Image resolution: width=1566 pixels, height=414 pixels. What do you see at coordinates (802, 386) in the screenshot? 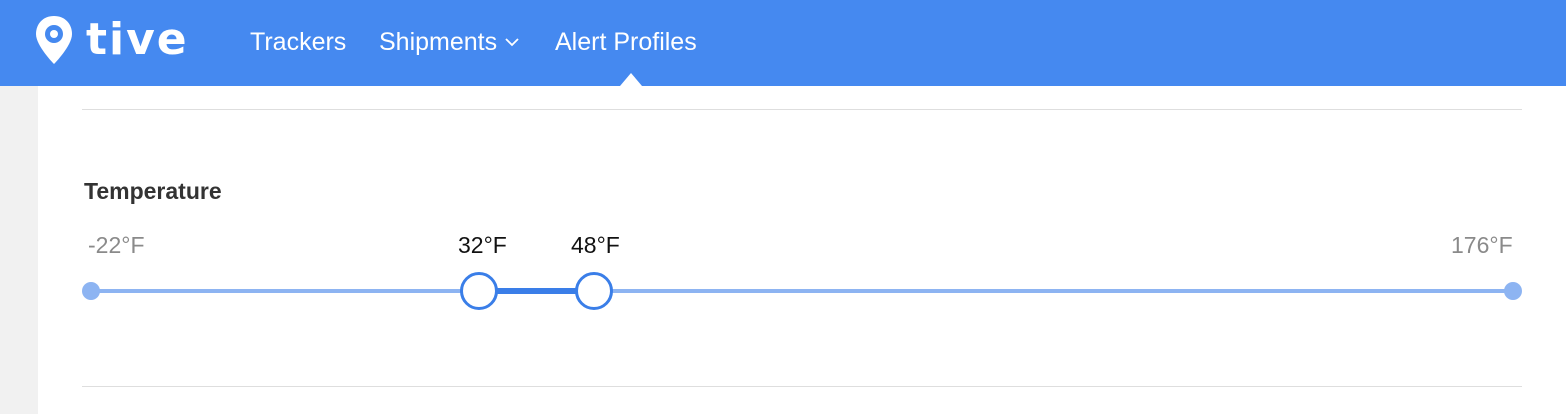
I see `section-divider-bottom` at bounding box center [802, 386].